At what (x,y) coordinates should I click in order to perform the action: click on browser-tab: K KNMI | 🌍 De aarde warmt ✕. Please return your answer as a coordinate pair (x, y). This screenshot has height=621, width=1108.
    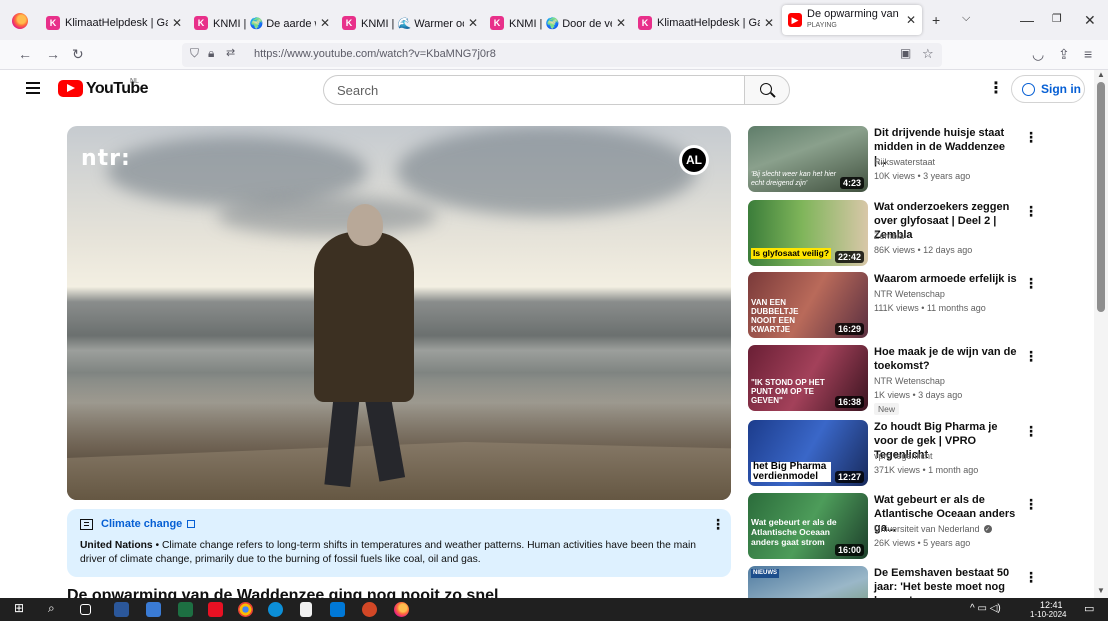
    Looking at the image, I should click on (262, 23).